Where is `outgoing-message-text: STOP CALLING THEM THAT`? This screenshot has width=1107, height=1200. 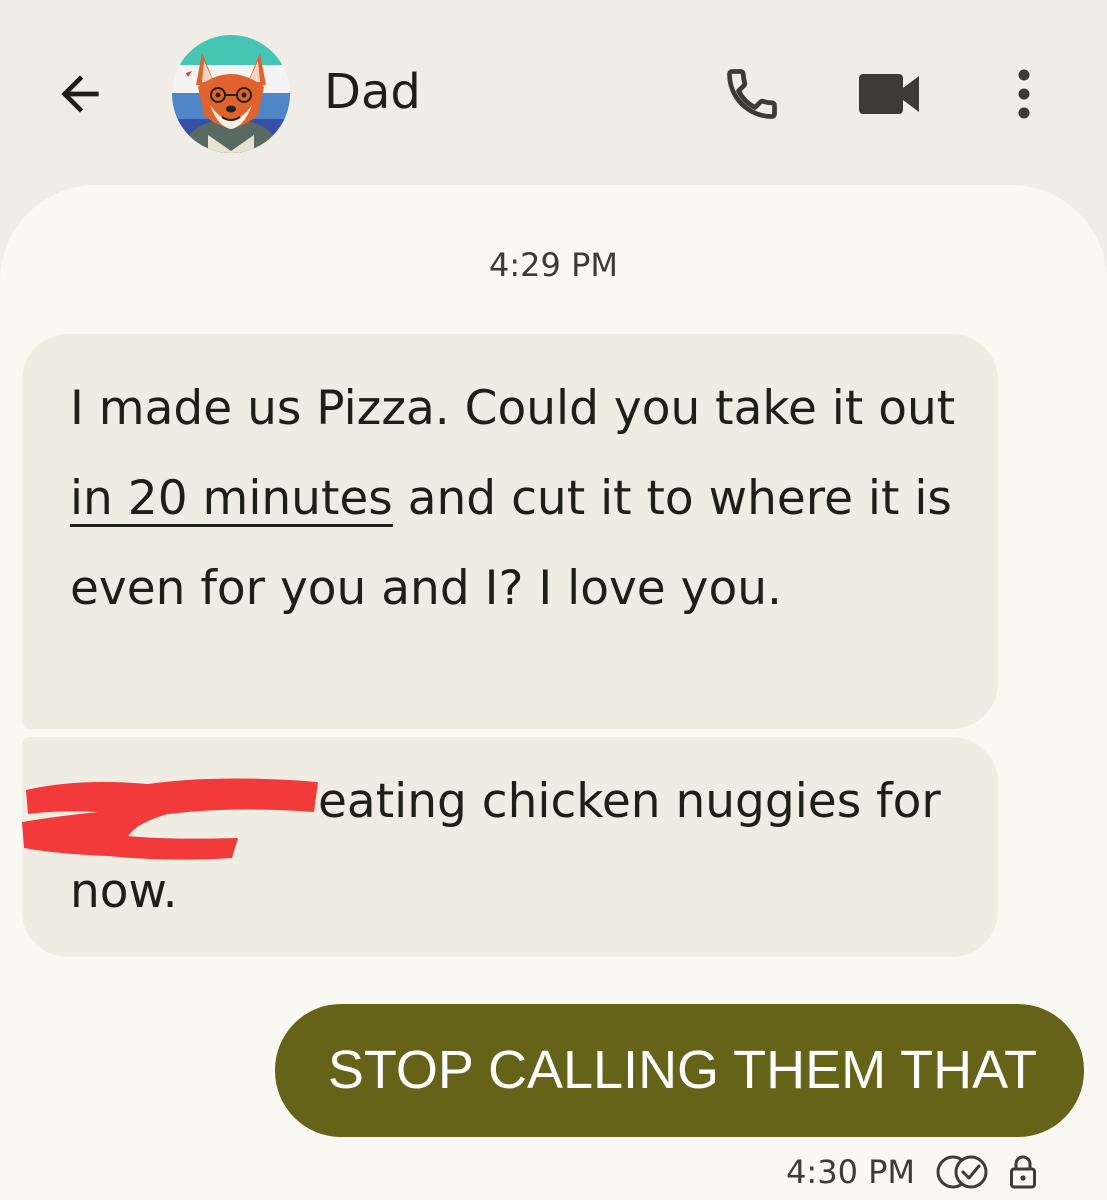
outgoing-message-text: STOP CALLING THEM THAT is located at coordinates (682, 1070).